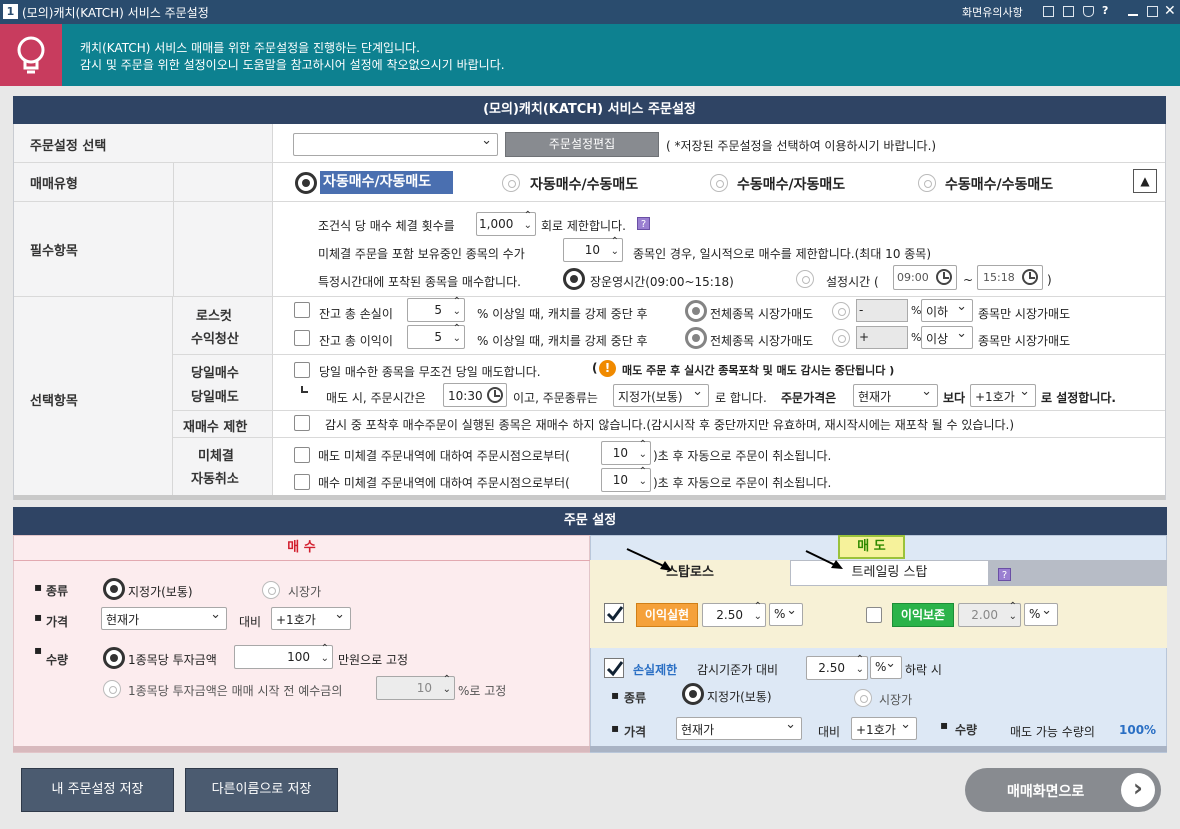 This screenshot has height=829, width=1180. I want to click on profit-keep-checkbox, so click(874, 615).